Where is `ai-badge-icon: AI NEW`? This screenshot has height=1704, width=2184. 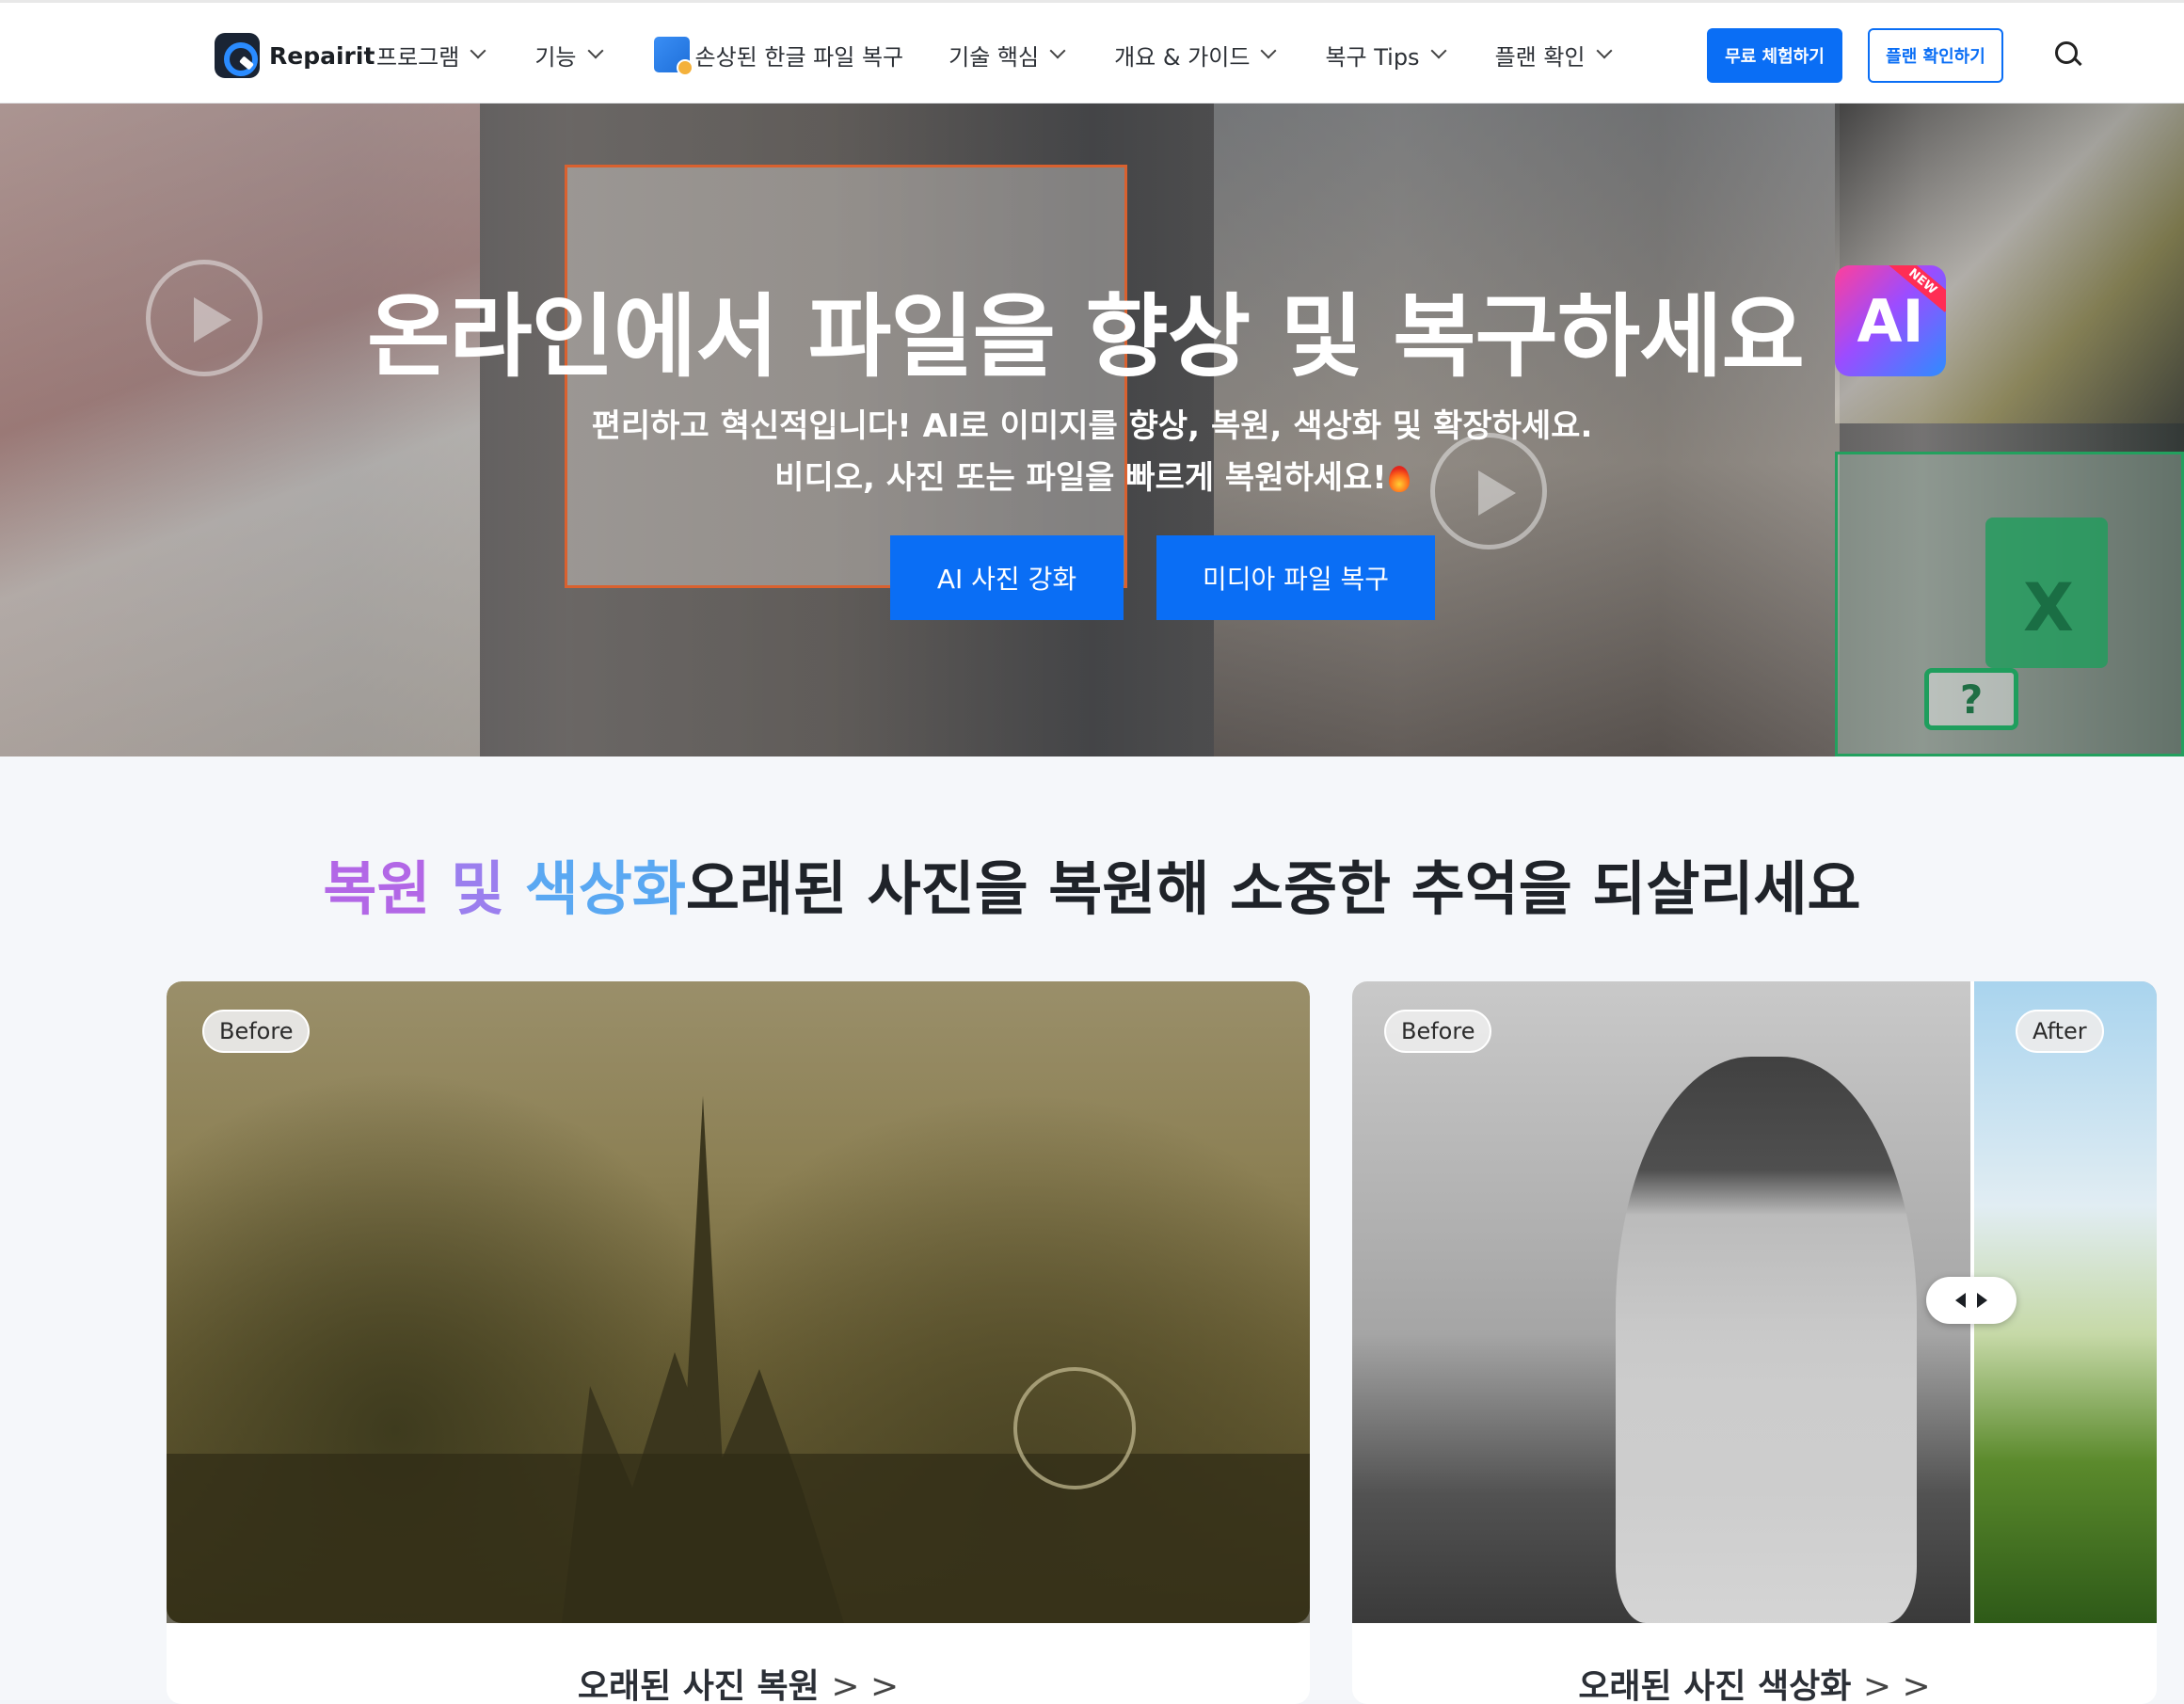
ai-badge-icon: AI NEW is located at coordinates (1890, 320).